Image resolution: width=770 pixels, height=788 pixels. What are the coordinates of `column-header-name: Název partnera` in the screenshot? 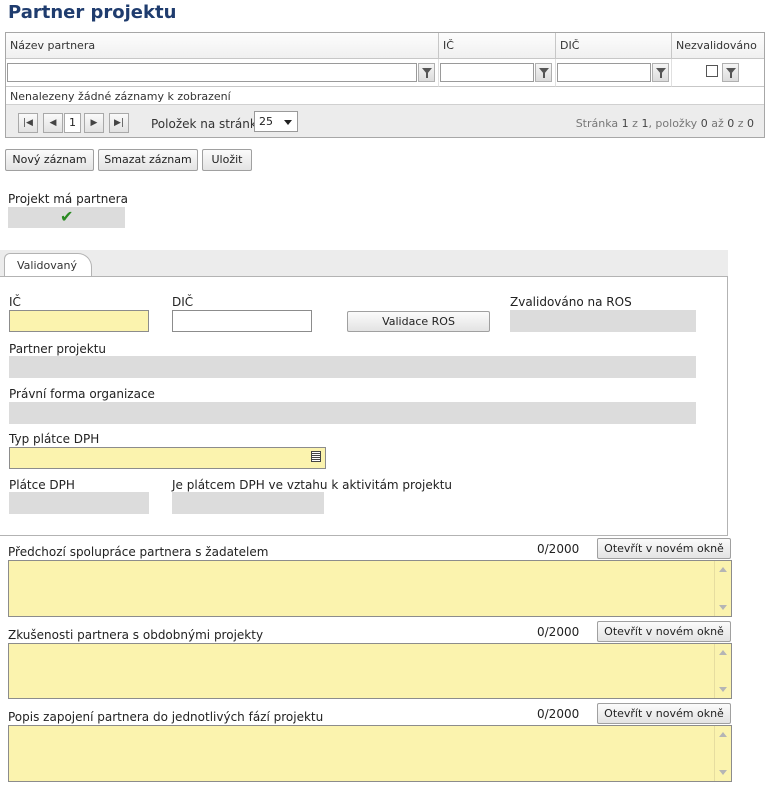 It's located at (222, 46).